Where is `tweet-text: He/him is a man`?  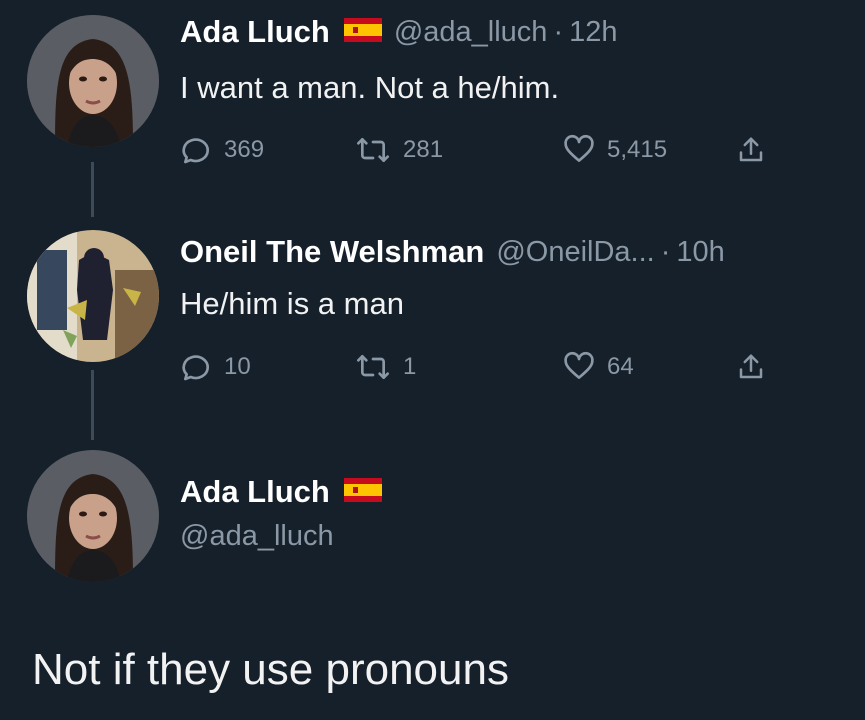 tweet-text: He/him is a man is located at coordinates (292, 303).